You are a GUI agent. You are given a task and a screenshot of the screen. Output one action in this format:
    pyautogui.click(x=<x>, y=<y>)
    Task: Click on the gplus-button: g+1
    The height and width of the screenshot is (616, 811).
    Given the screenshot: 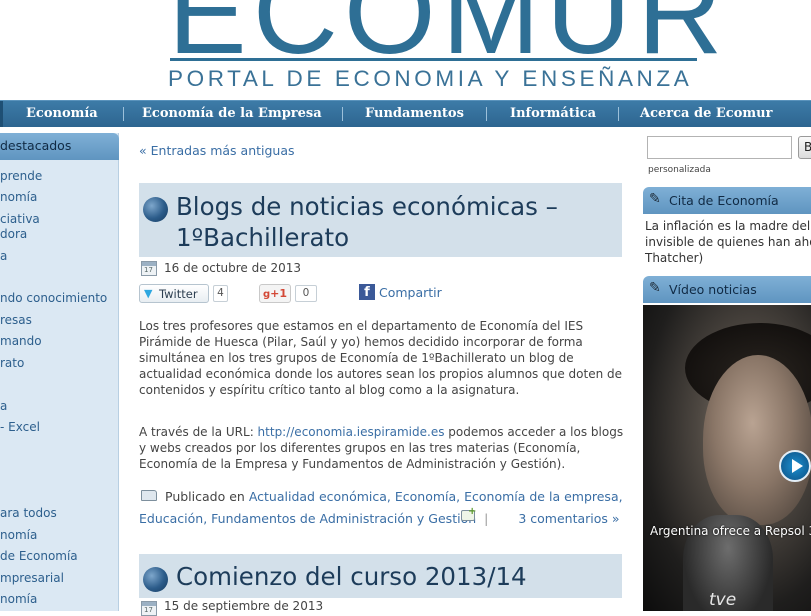 What is the action you would take?
    pyautogui.click(x=275, y=293)
    